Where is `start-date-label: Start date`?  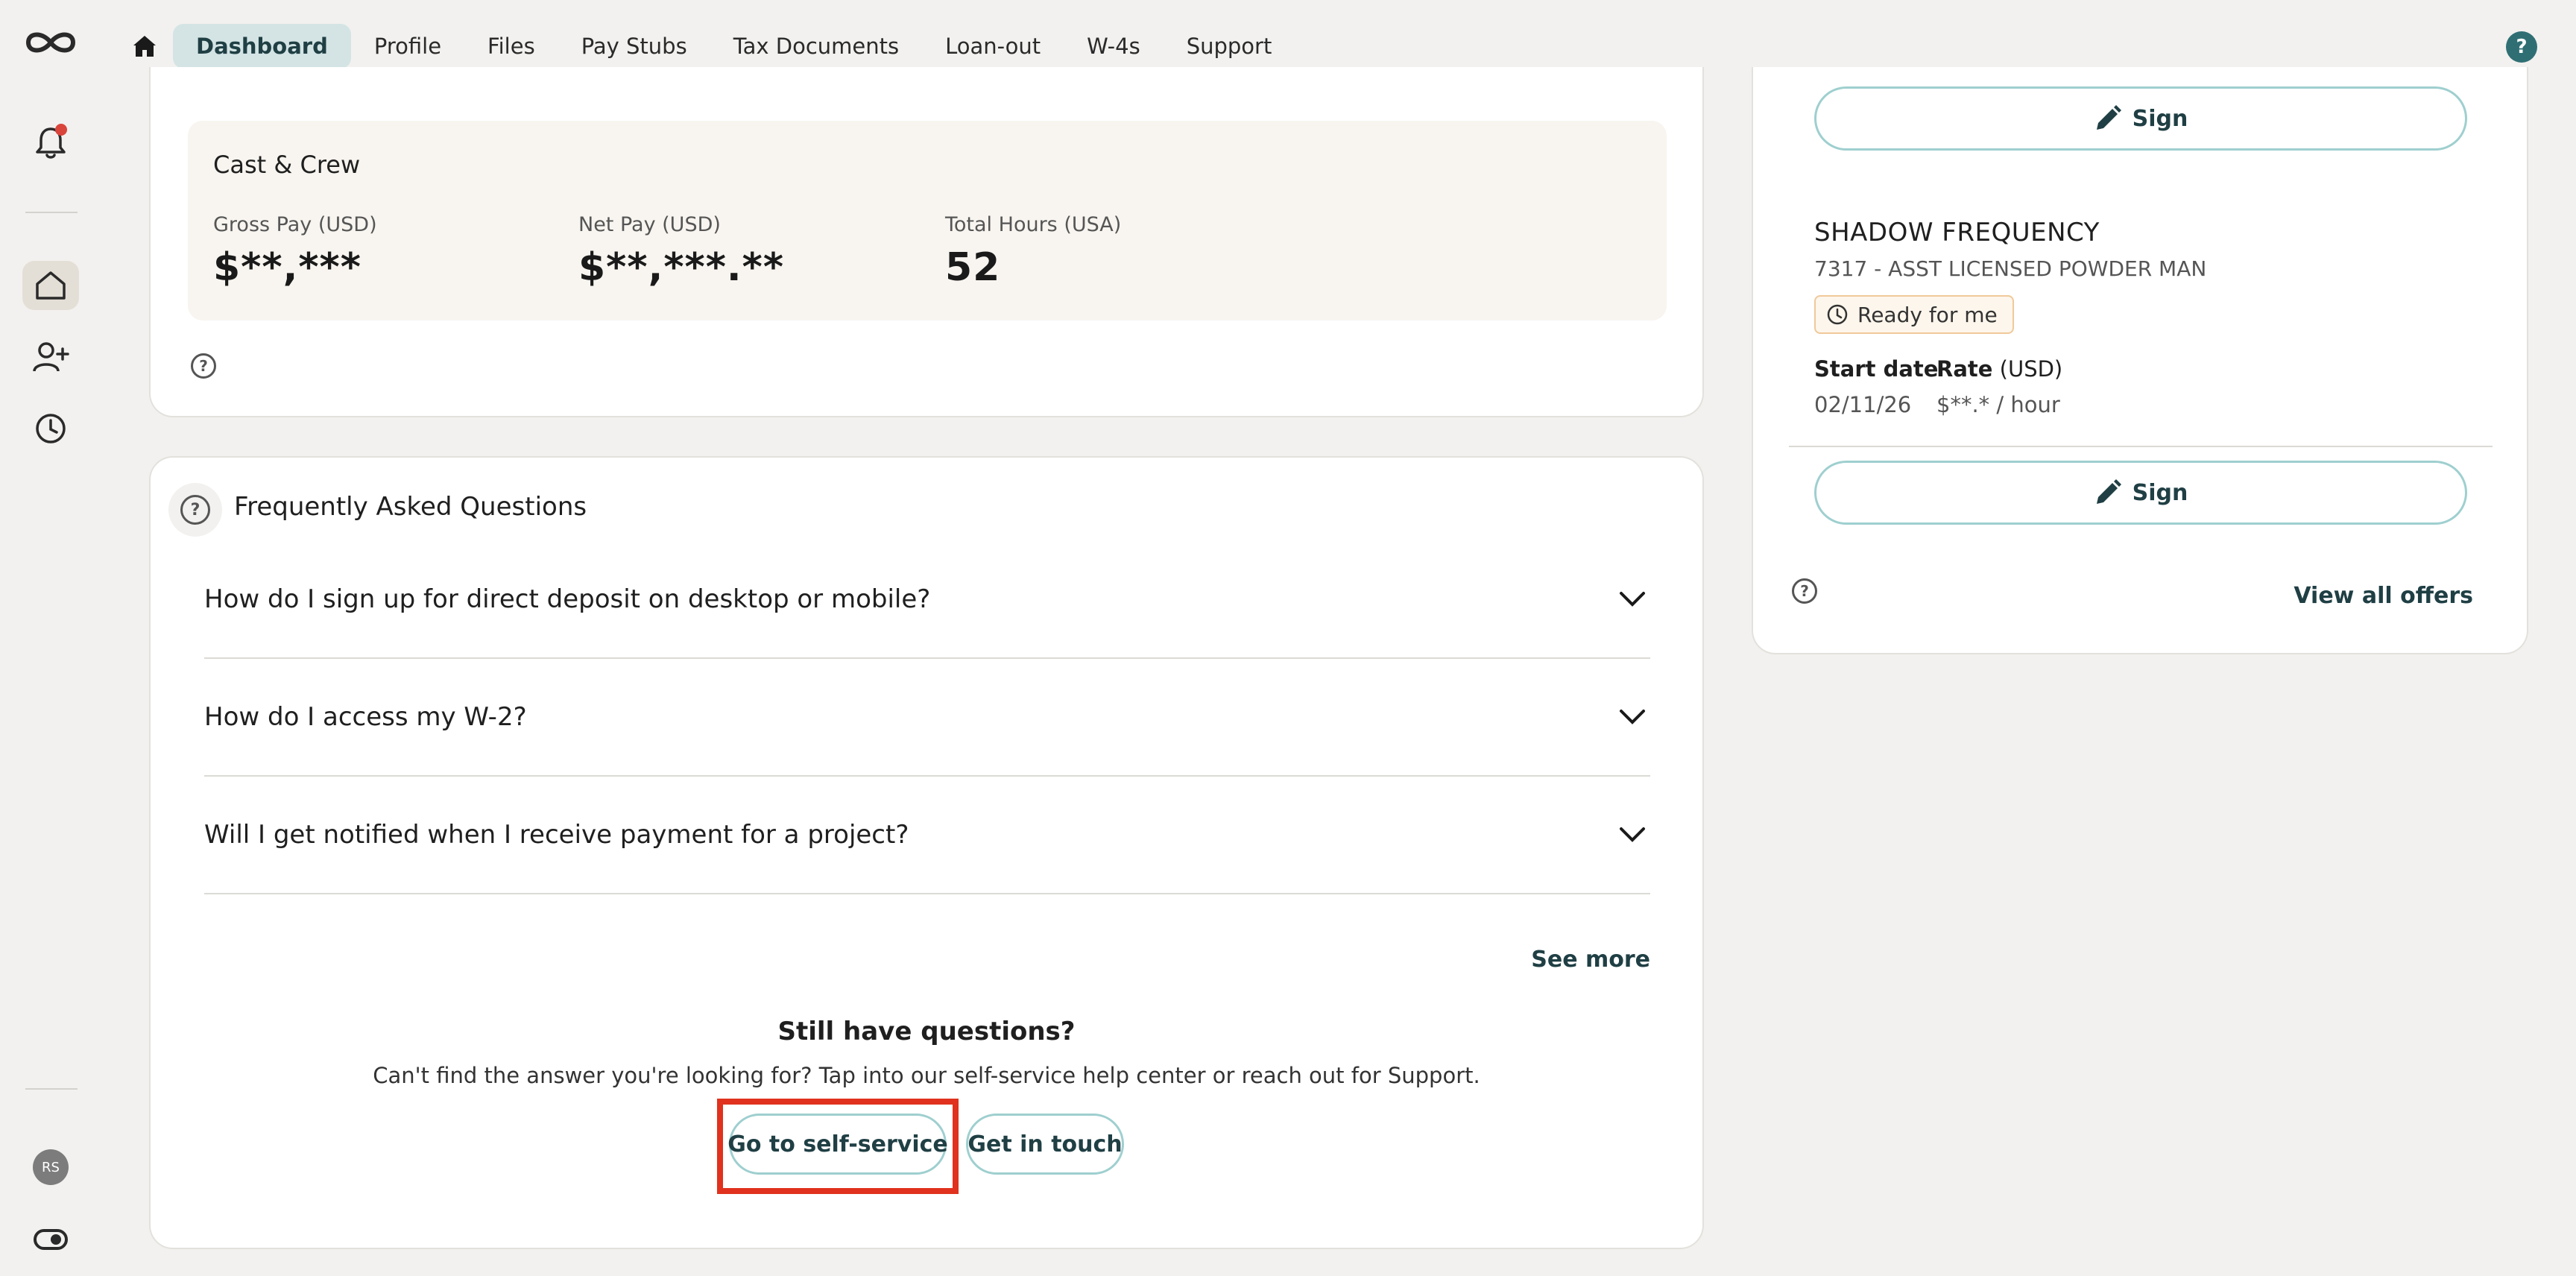
start-date-label: Start date is located at coordinates (1876, 369).